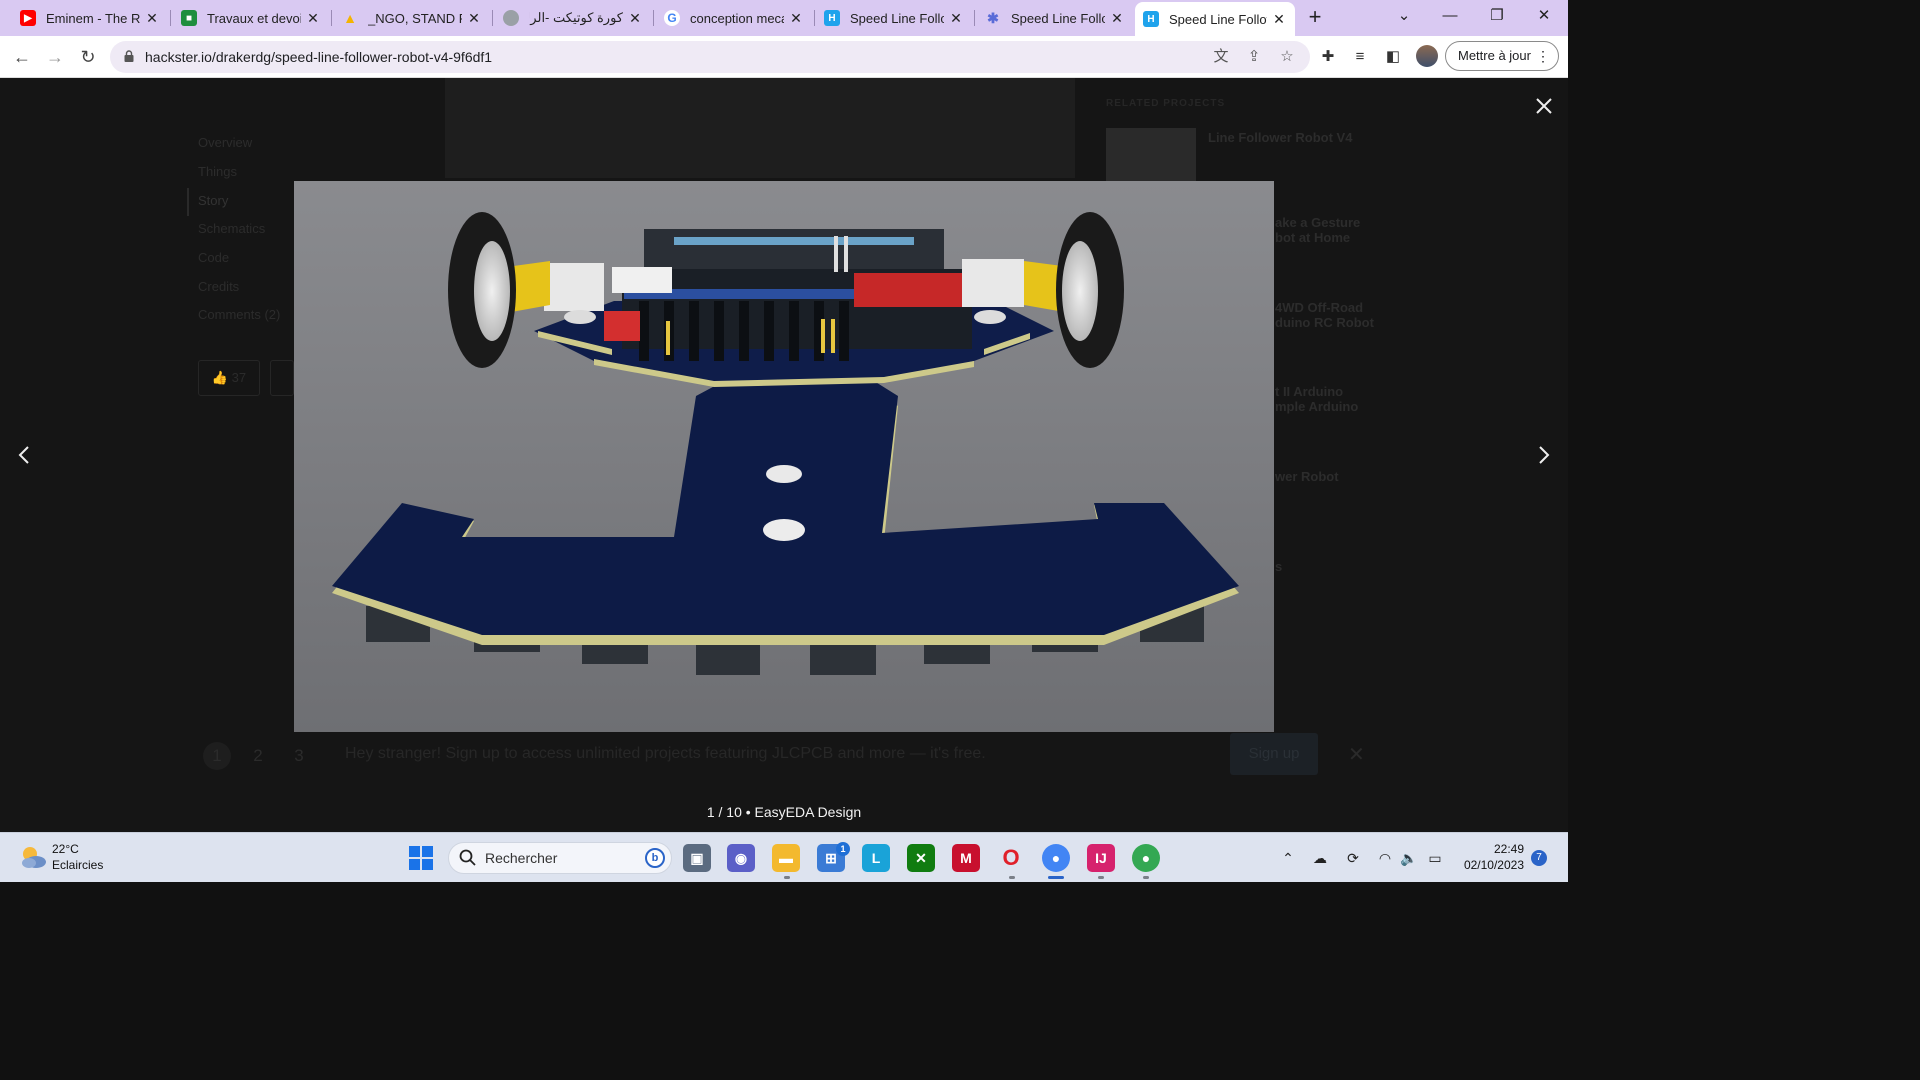 This screenshot has width=1920, height=1080. What do you see at coordinates (1404, 16) in the screenshot?
I see `tab-search-chevron-icon: ⌄` at bounding box center [1404, 16].